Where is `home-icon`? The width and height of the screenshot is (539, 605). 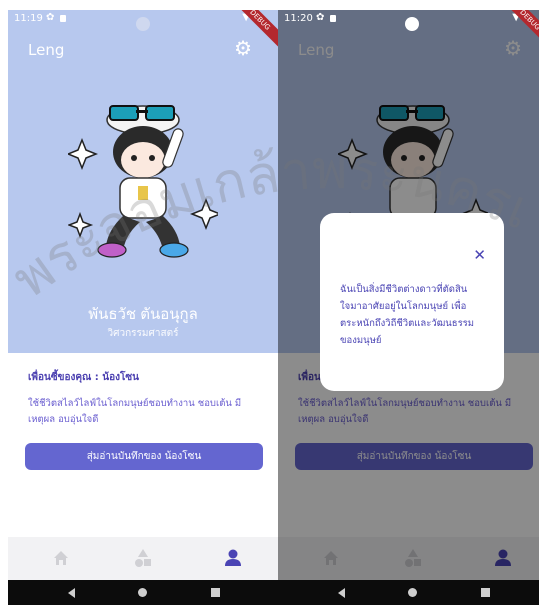 home-icon is located at coordinates (61, 558).